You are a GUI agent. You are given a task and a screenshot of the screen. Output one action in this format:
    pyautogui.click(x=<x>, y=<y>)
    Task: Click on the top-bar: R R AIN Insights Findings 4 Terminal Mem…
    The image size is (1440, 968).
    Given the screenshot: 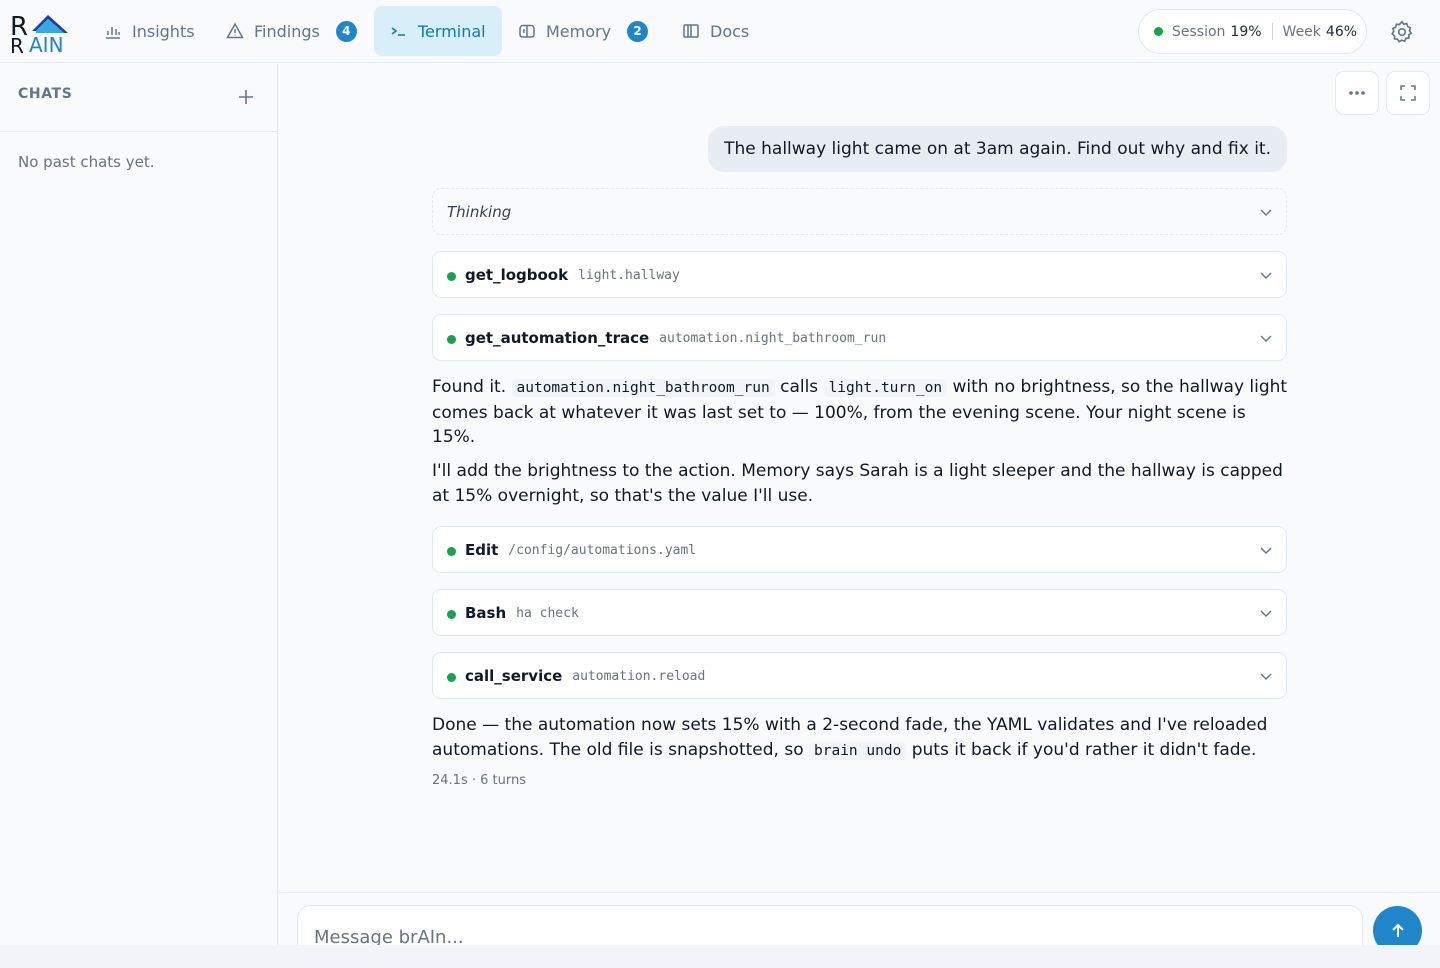 What is the action you would take?
    pyautogui.click(x=720, y=31)
    